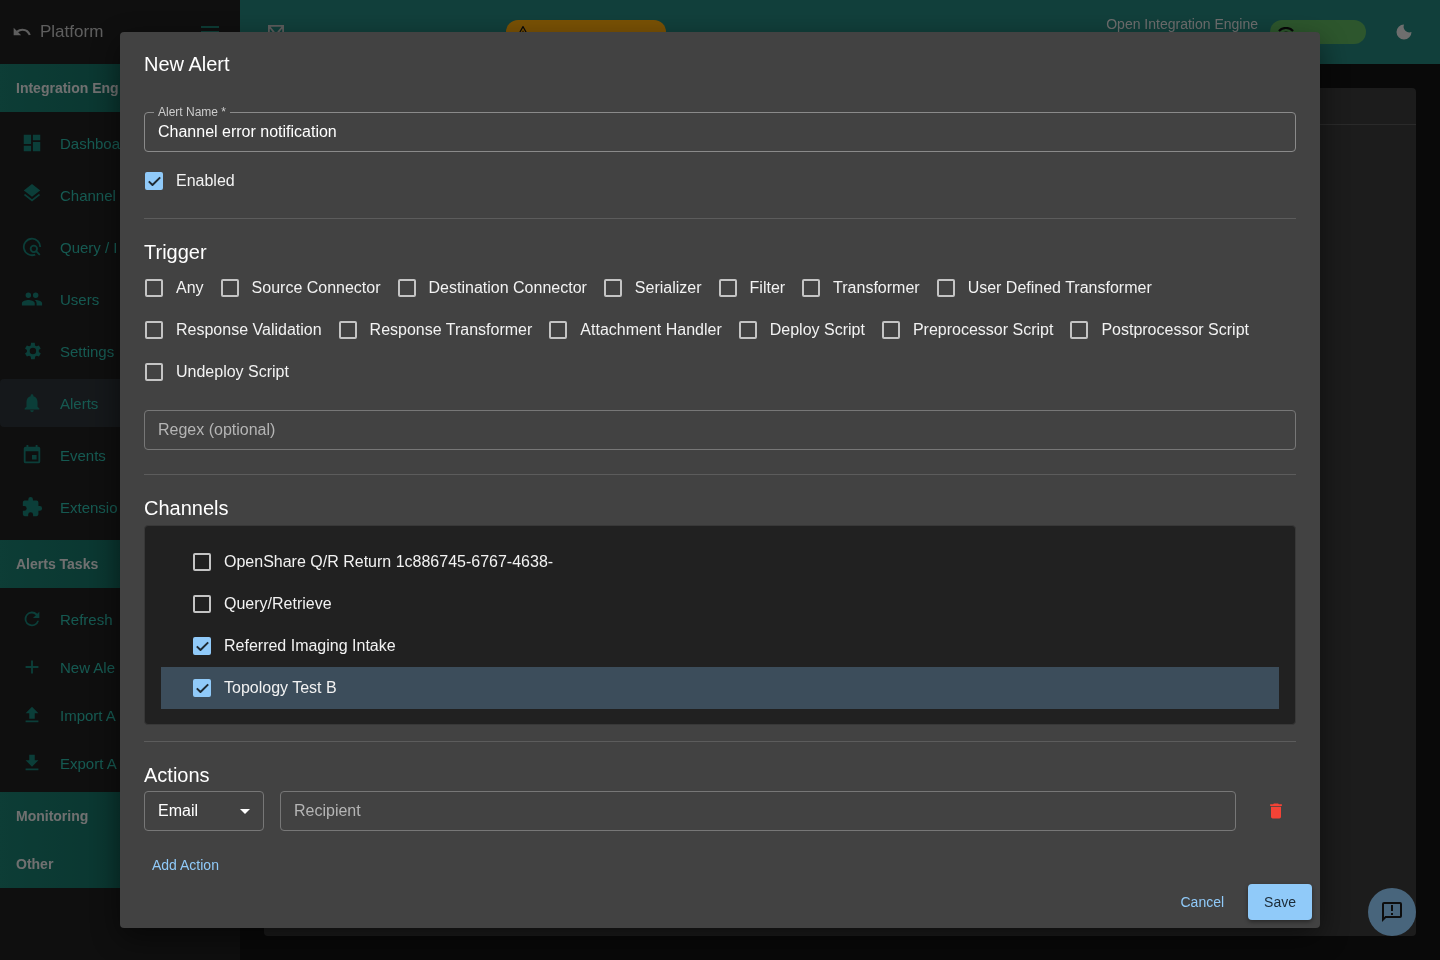  I want to click on option-label: Source Connector, so click(316, 288).